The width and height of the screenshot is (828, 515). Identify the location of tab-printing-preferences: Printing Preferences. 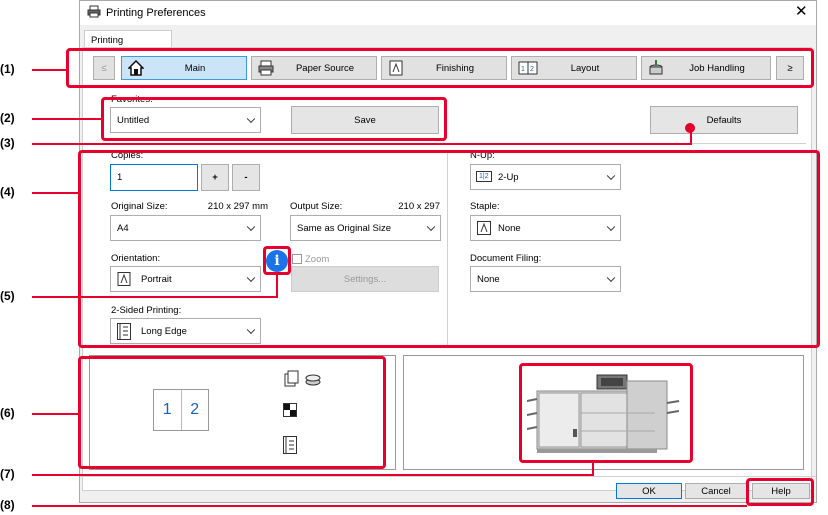
(128, 43).